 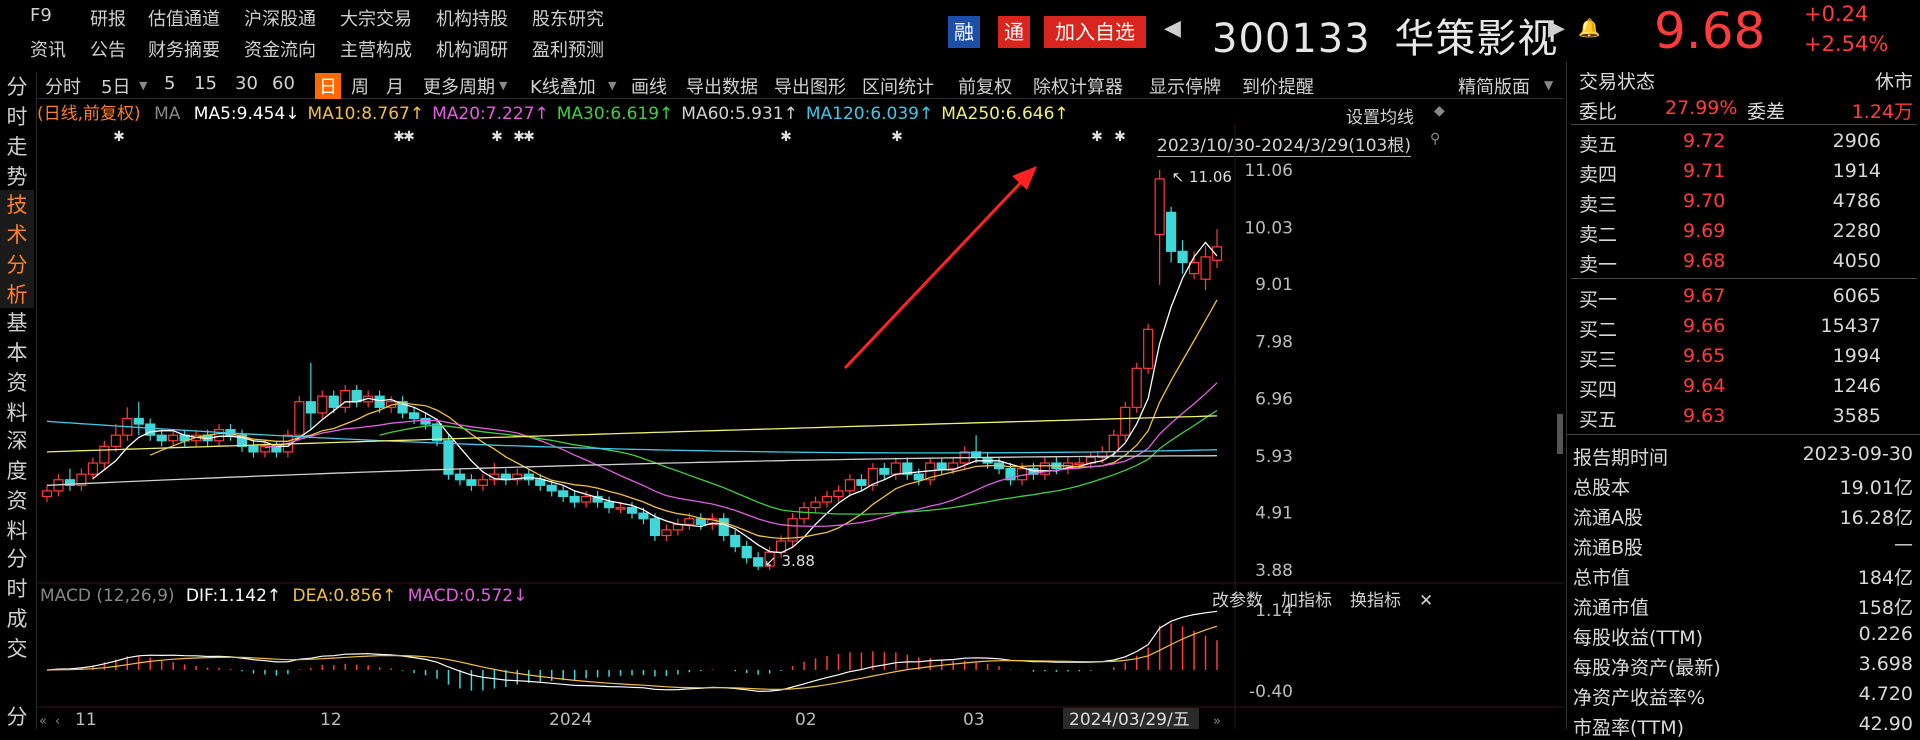 I want to click on toolbar-item-3: 15, so click(x=205, y=83).